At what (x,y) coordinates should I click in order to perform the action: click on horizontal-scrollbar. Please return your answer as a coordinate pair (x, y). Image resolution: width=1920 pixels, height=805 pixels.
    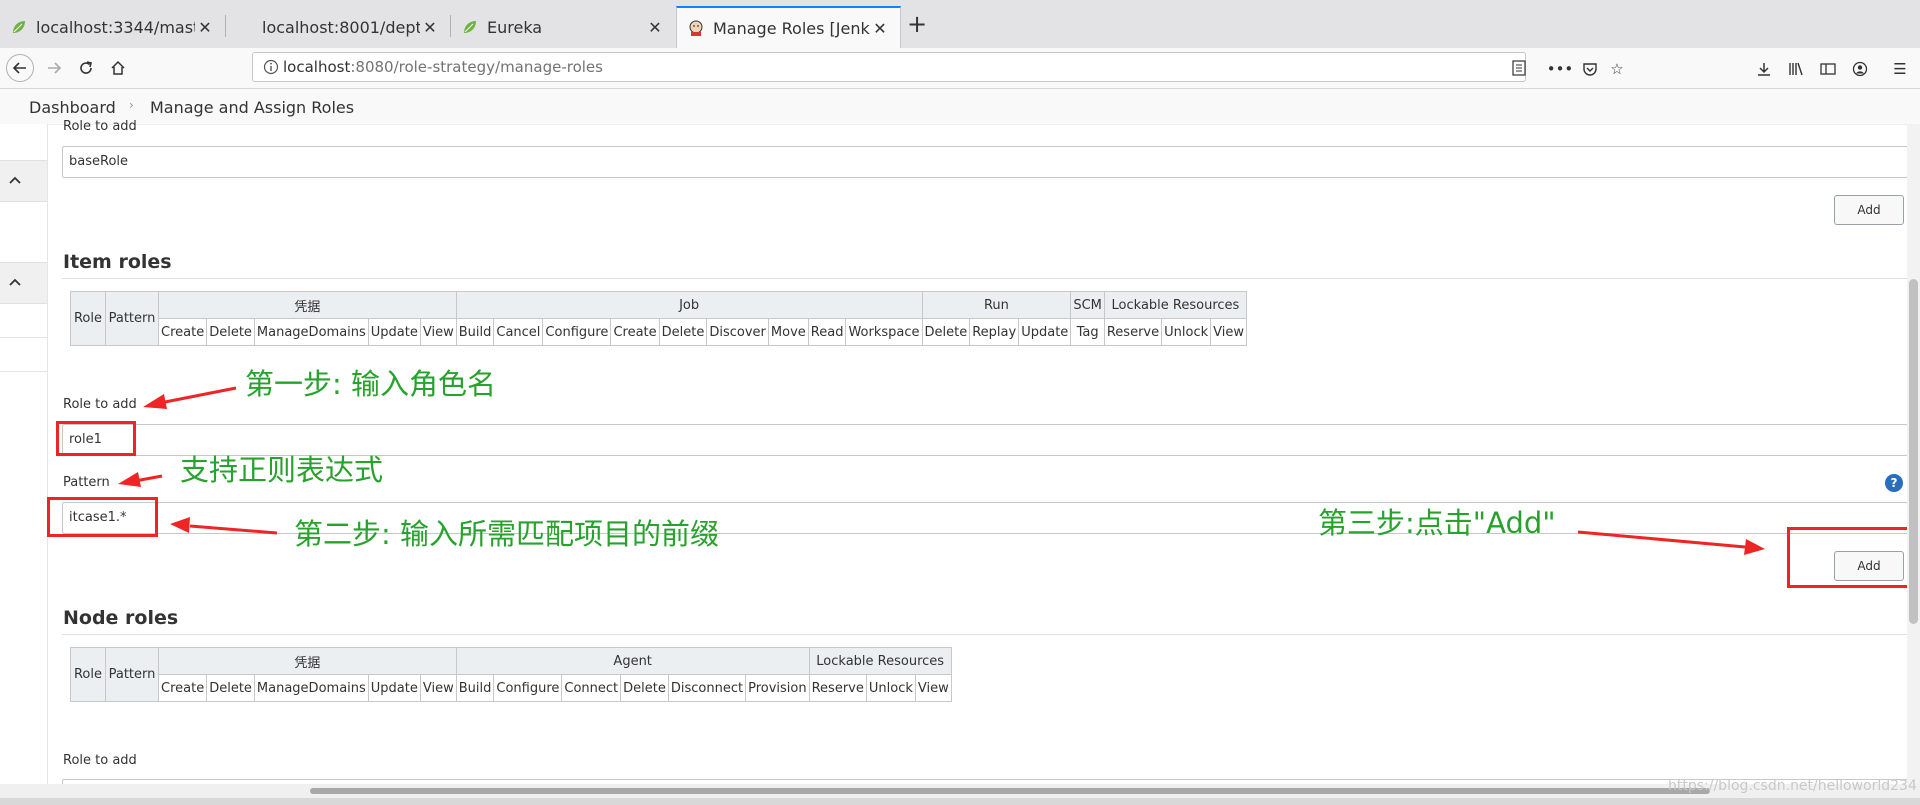
    Looking at the image, I should click on (960, 791).